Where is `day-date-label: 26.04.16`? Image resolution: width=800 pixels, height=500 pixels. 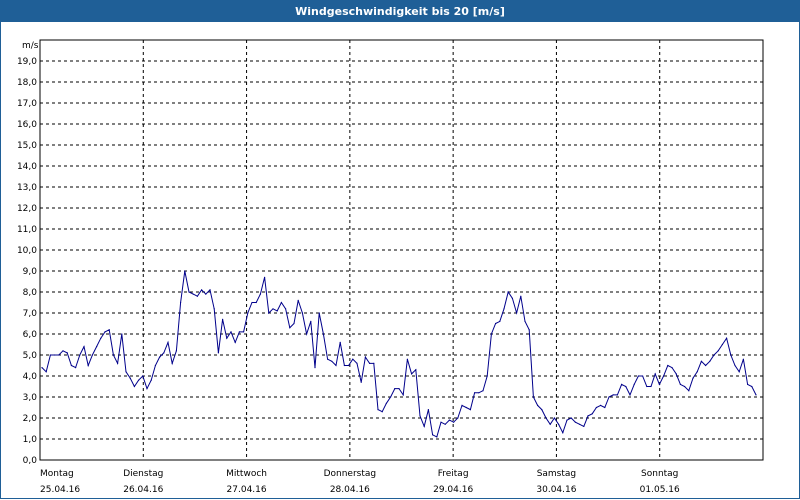
day-date-label: 26.04.16 is located at coordinates (143, 490).